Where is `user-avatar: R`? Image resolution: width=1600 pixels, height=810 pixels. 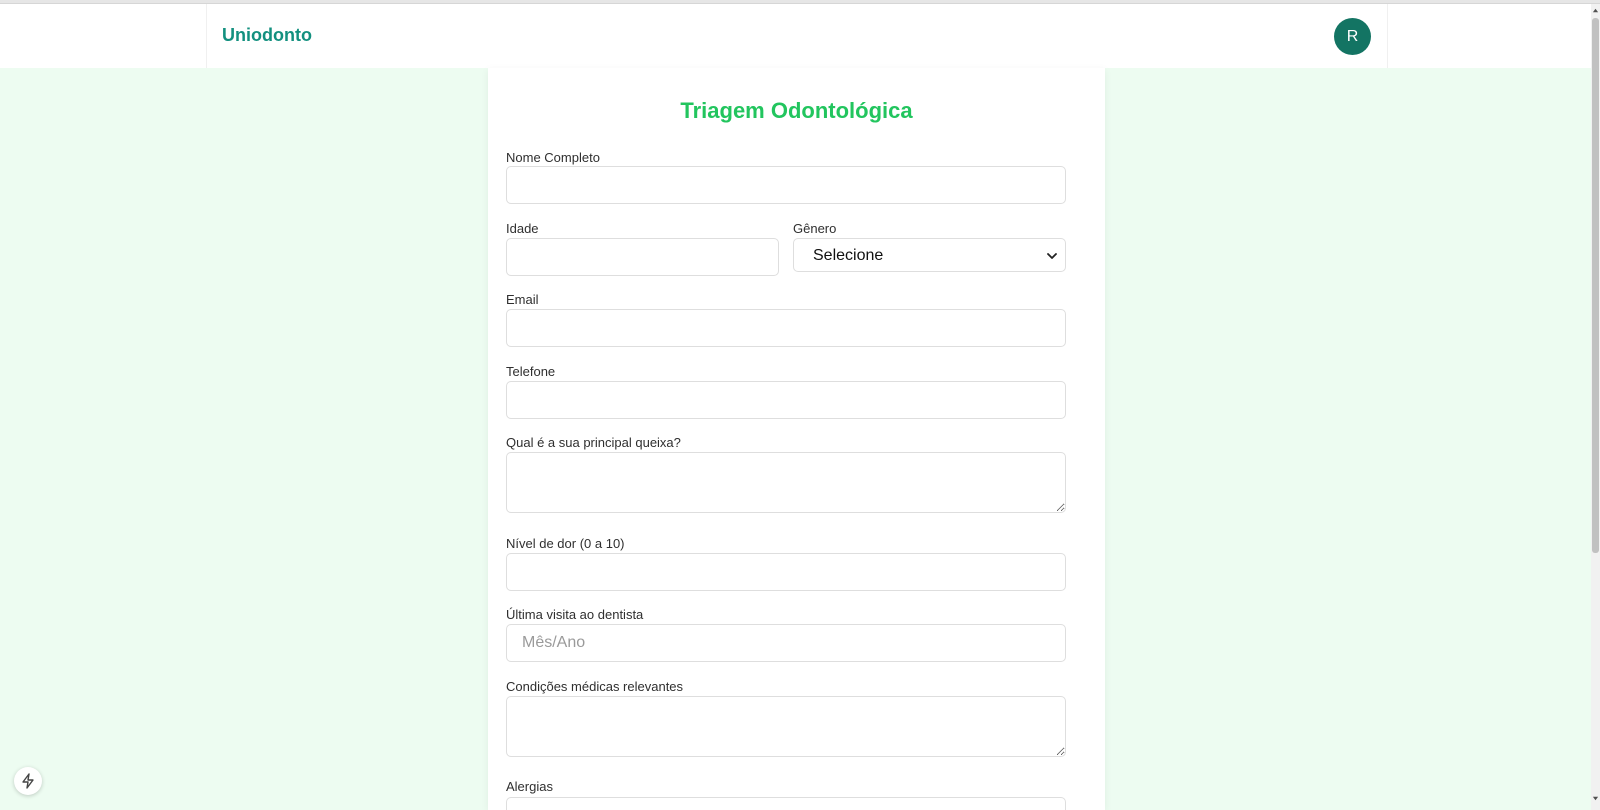
user-avatar: R is located at coordinates (1352, 36).